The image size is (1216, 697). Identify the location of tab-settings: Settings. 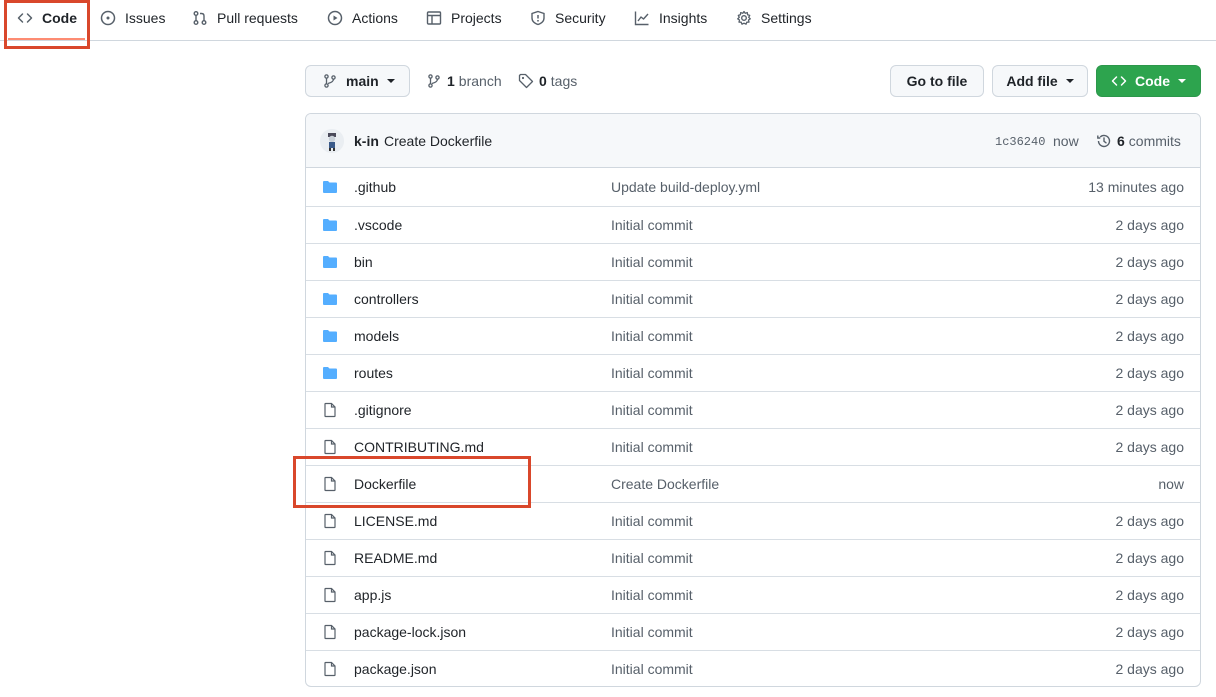
(774, 18).